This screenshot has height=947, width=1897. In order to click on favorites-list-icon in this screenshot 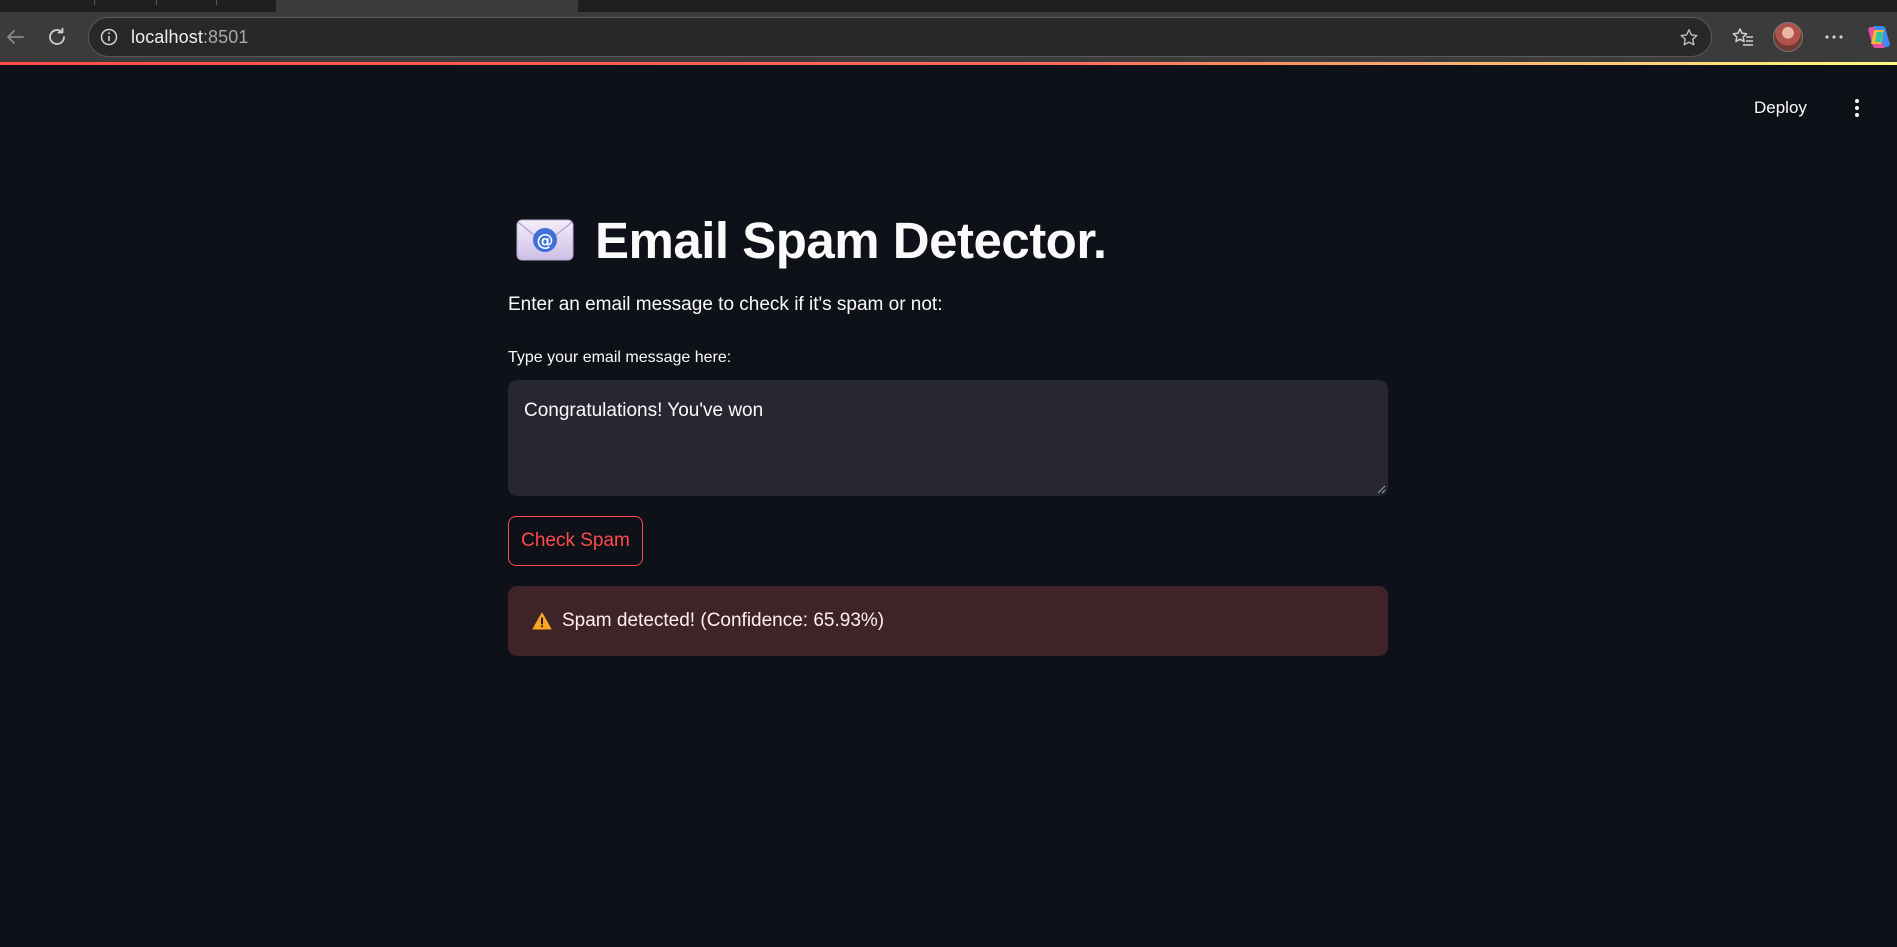, I will do `click(1742, 37)`.